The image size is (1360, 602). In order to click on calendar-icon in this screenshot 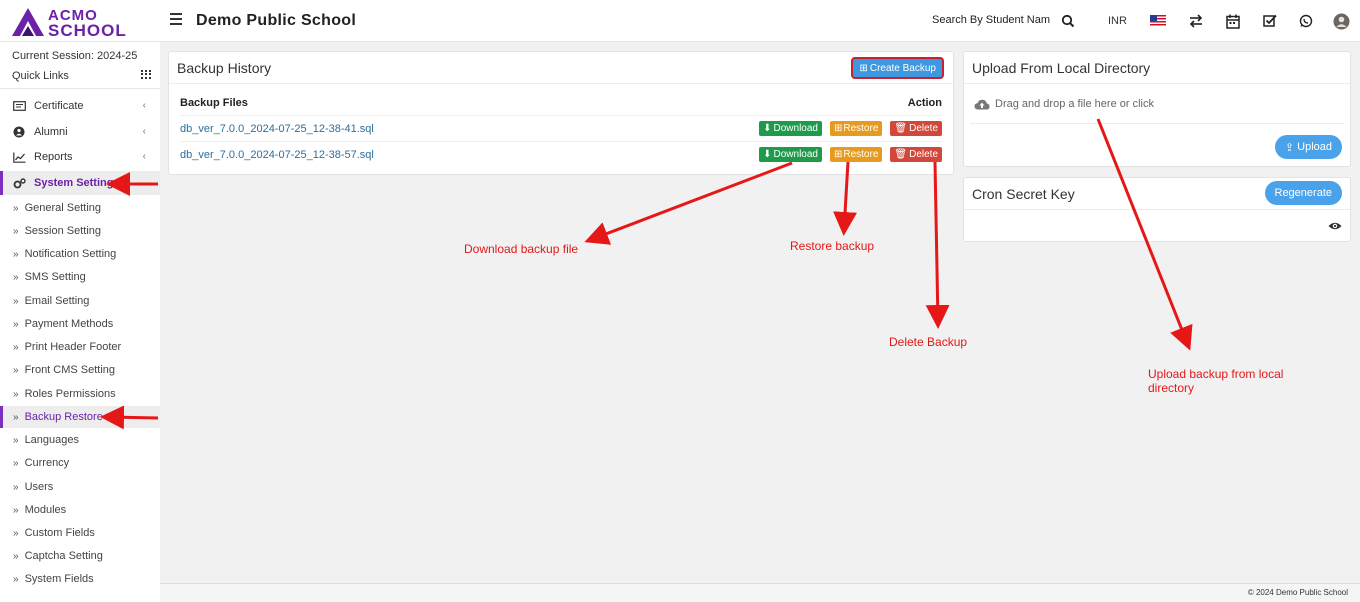, I will do `click(1233, 21)`.